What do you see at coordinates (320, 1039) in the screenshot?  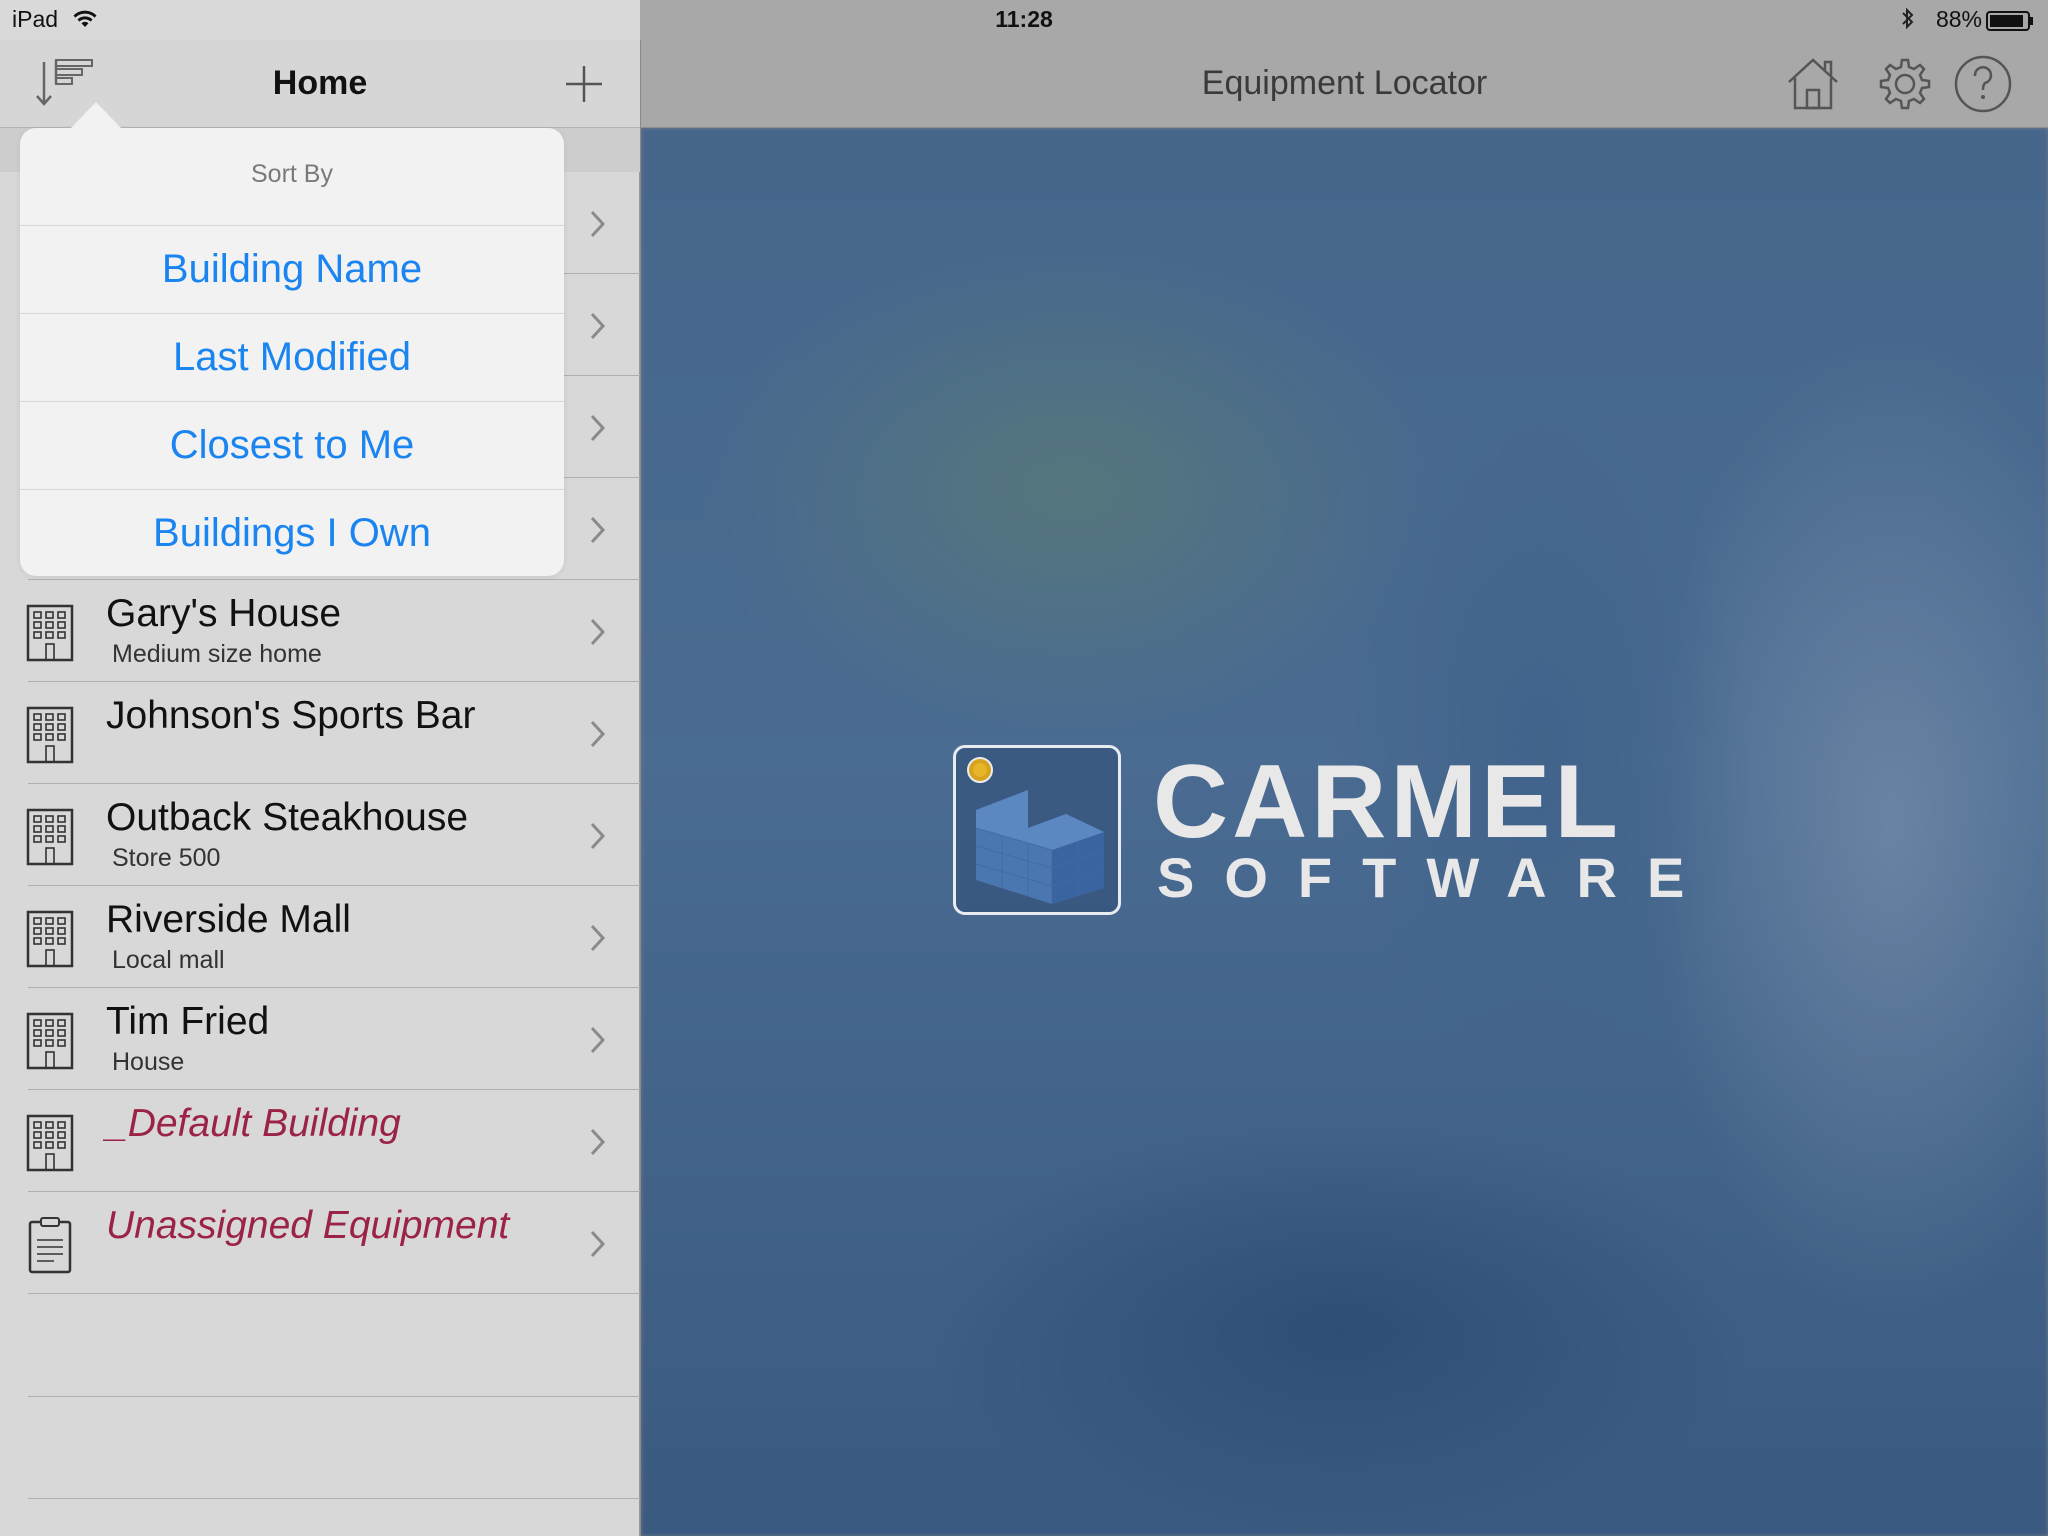 I see `building-row-tim-fried: Tim Fried House` at bounding box center [320, 1039].